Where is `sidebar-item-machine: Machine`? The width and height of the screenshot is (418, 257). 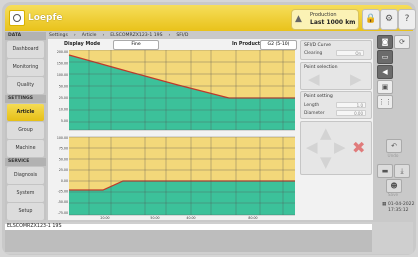 sidebar-item-machine: Machine is located at coordinates (25, 148).